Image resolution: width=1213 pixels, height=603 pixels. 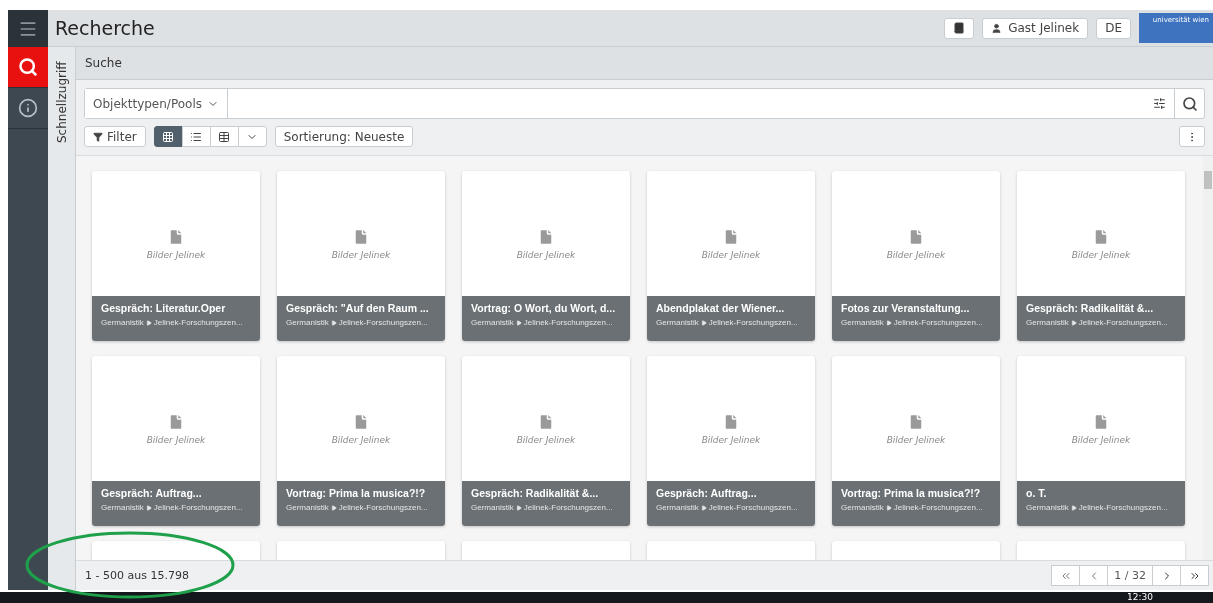 What do you see at coordinates (344, 136) in the screenshot?
I see `sort-button: Sortierung: Neueste` at bounding box center [344, 136].